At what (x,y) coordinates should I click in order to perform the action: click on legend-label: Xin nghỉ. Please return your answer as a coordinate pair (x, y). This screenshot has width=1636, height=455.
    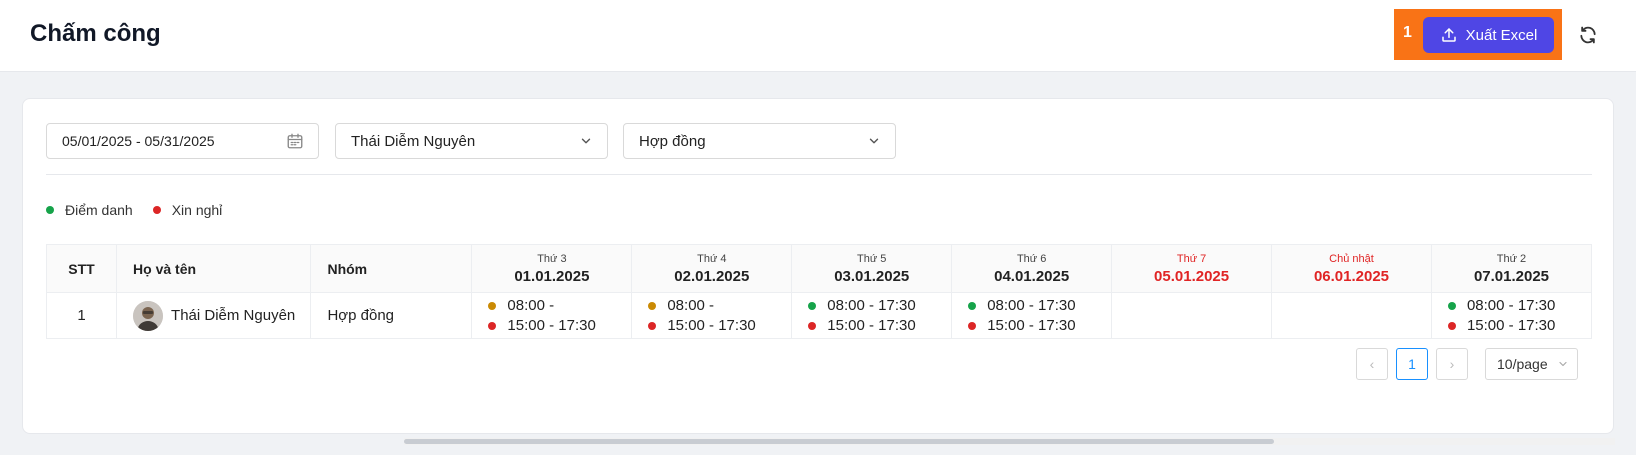
    Looking at the image, I should click on (197, 210).